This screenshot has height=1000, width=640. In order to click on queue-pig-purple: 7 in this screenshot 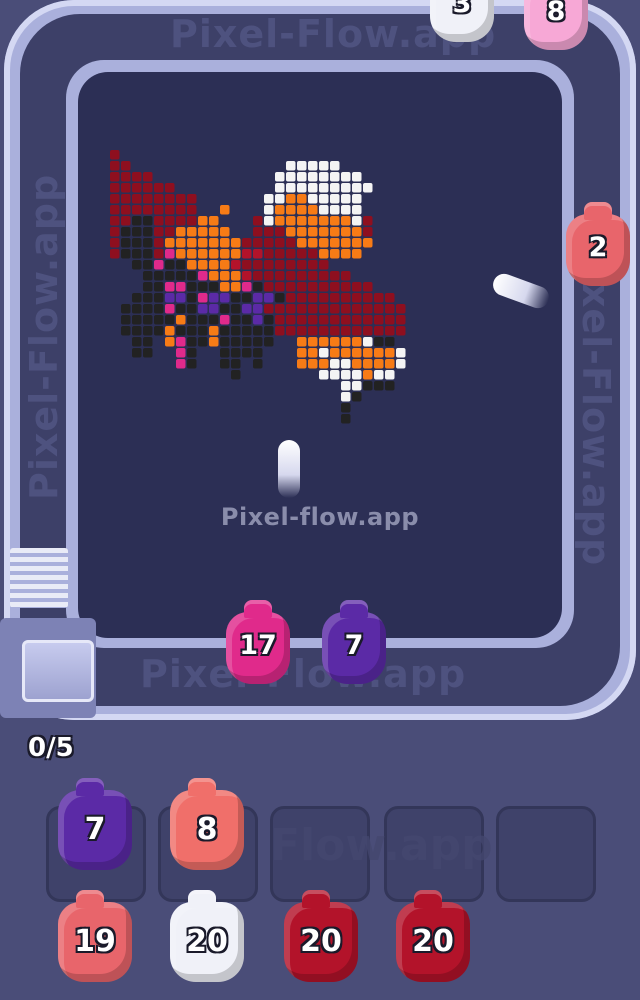, I will do `click(95, 824)`.